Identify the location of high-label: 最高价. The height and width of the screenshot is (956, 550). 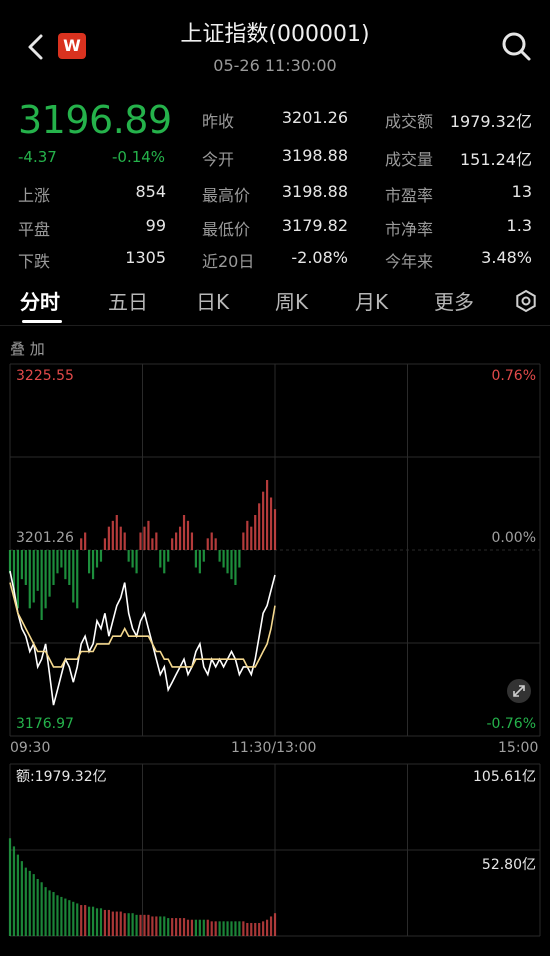
(226, 195).